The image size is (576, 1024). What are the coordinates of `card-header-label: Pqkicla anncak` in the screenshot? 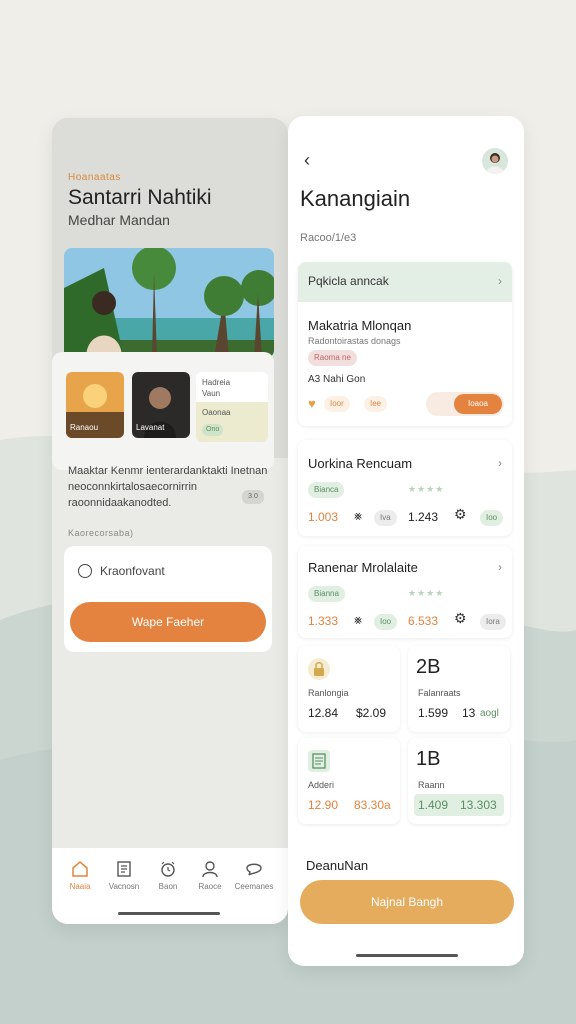 It's located at (348, 281).